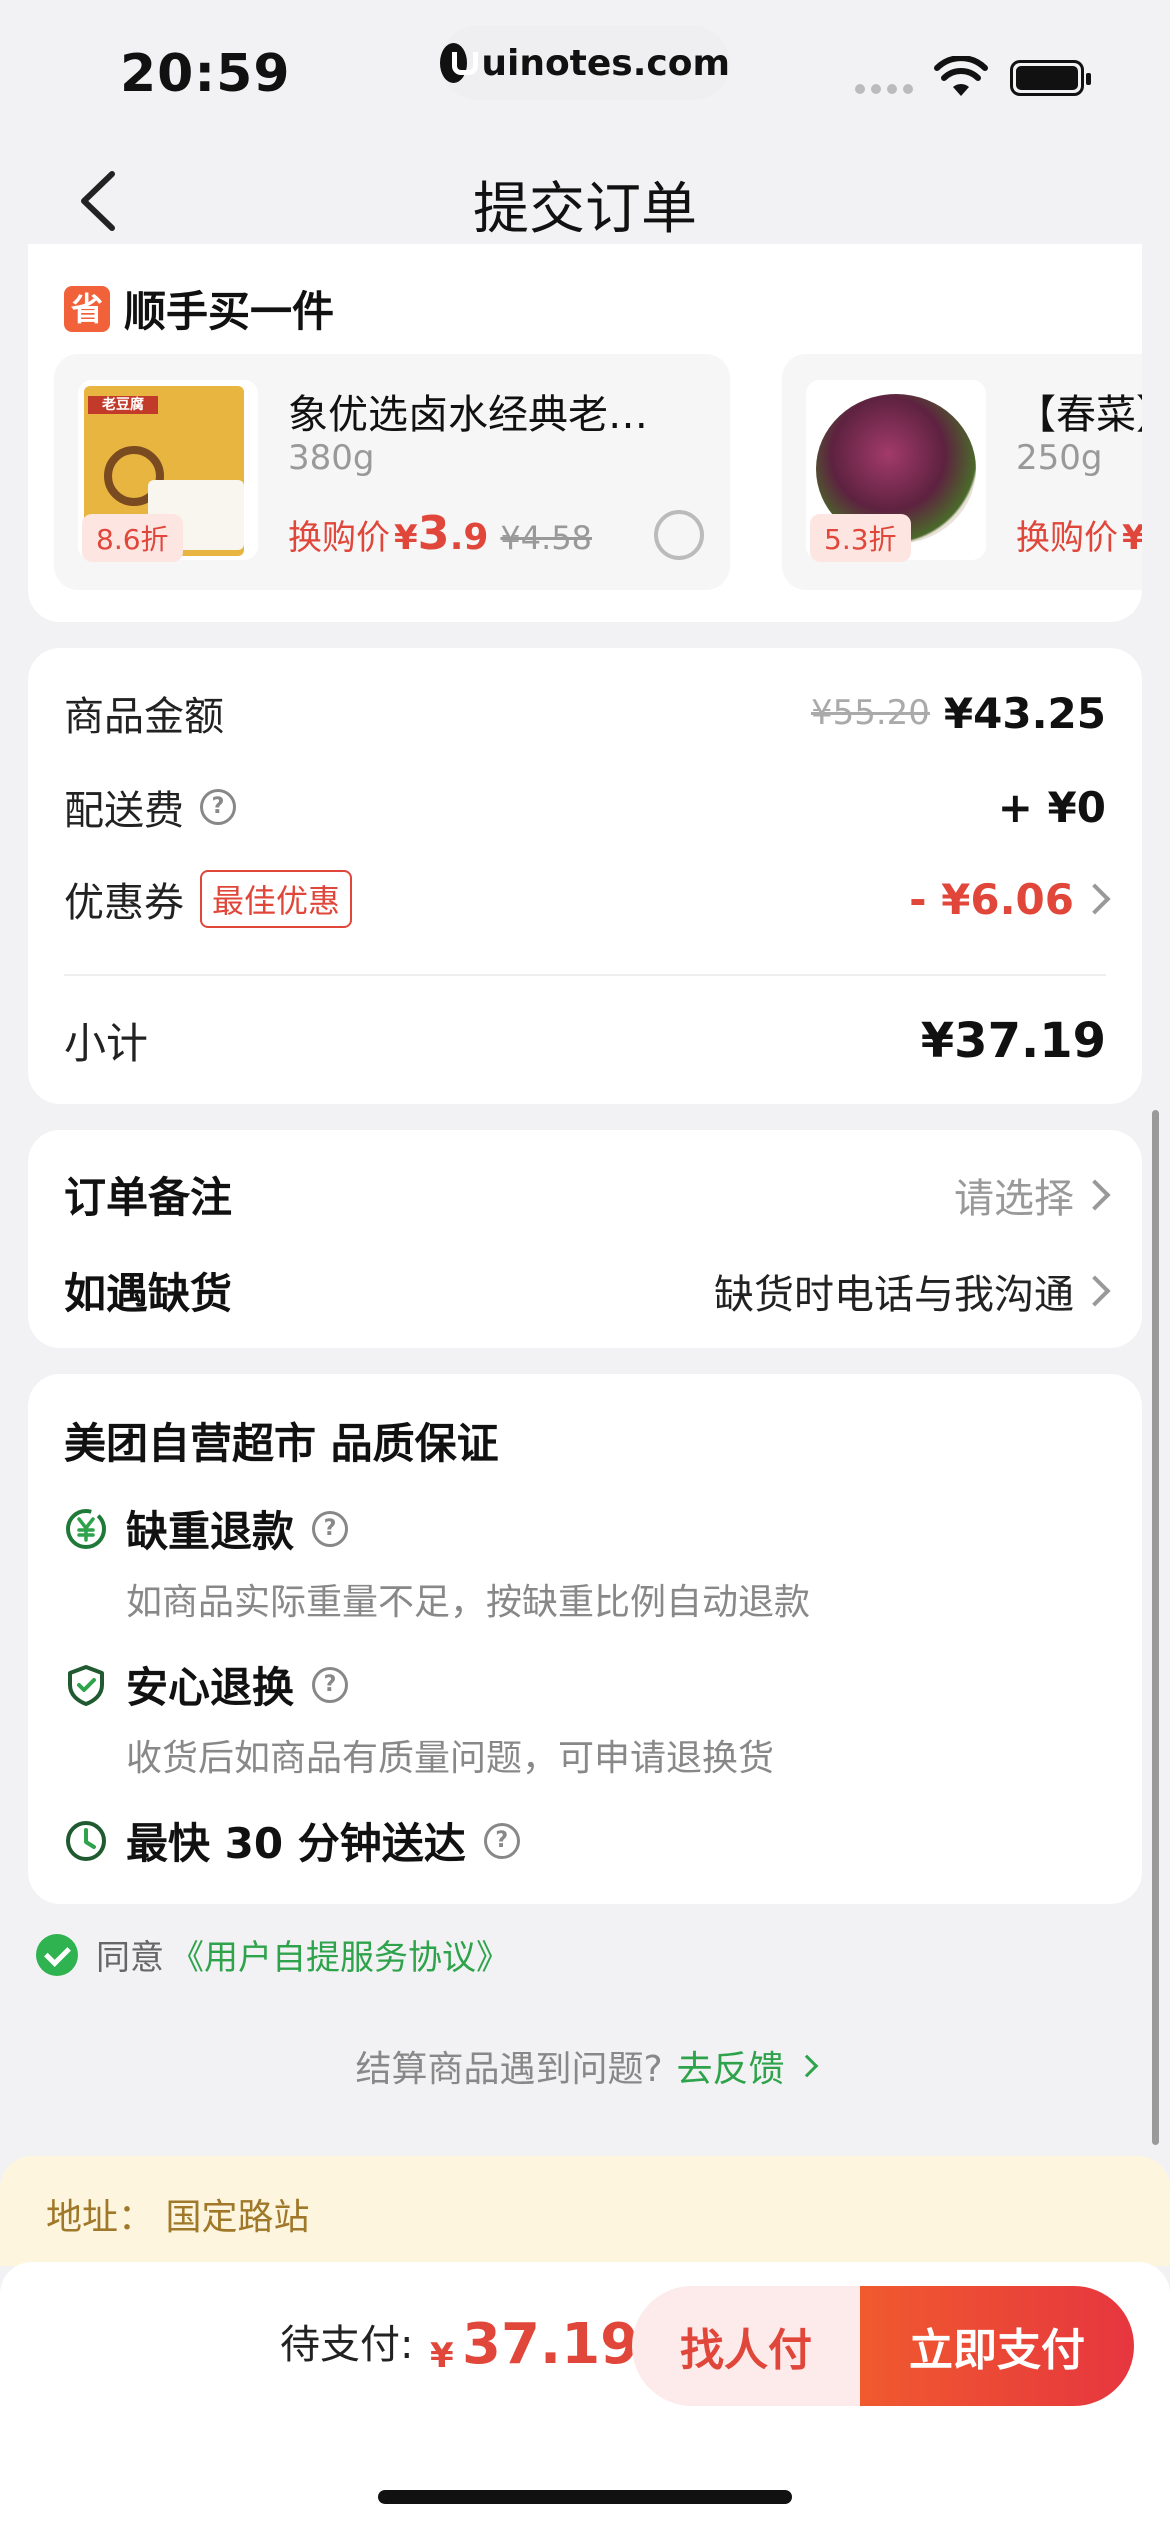 The width and height of the screenshot is (1170, 2532). I want to click on battery-icon, so click(1050, 78).